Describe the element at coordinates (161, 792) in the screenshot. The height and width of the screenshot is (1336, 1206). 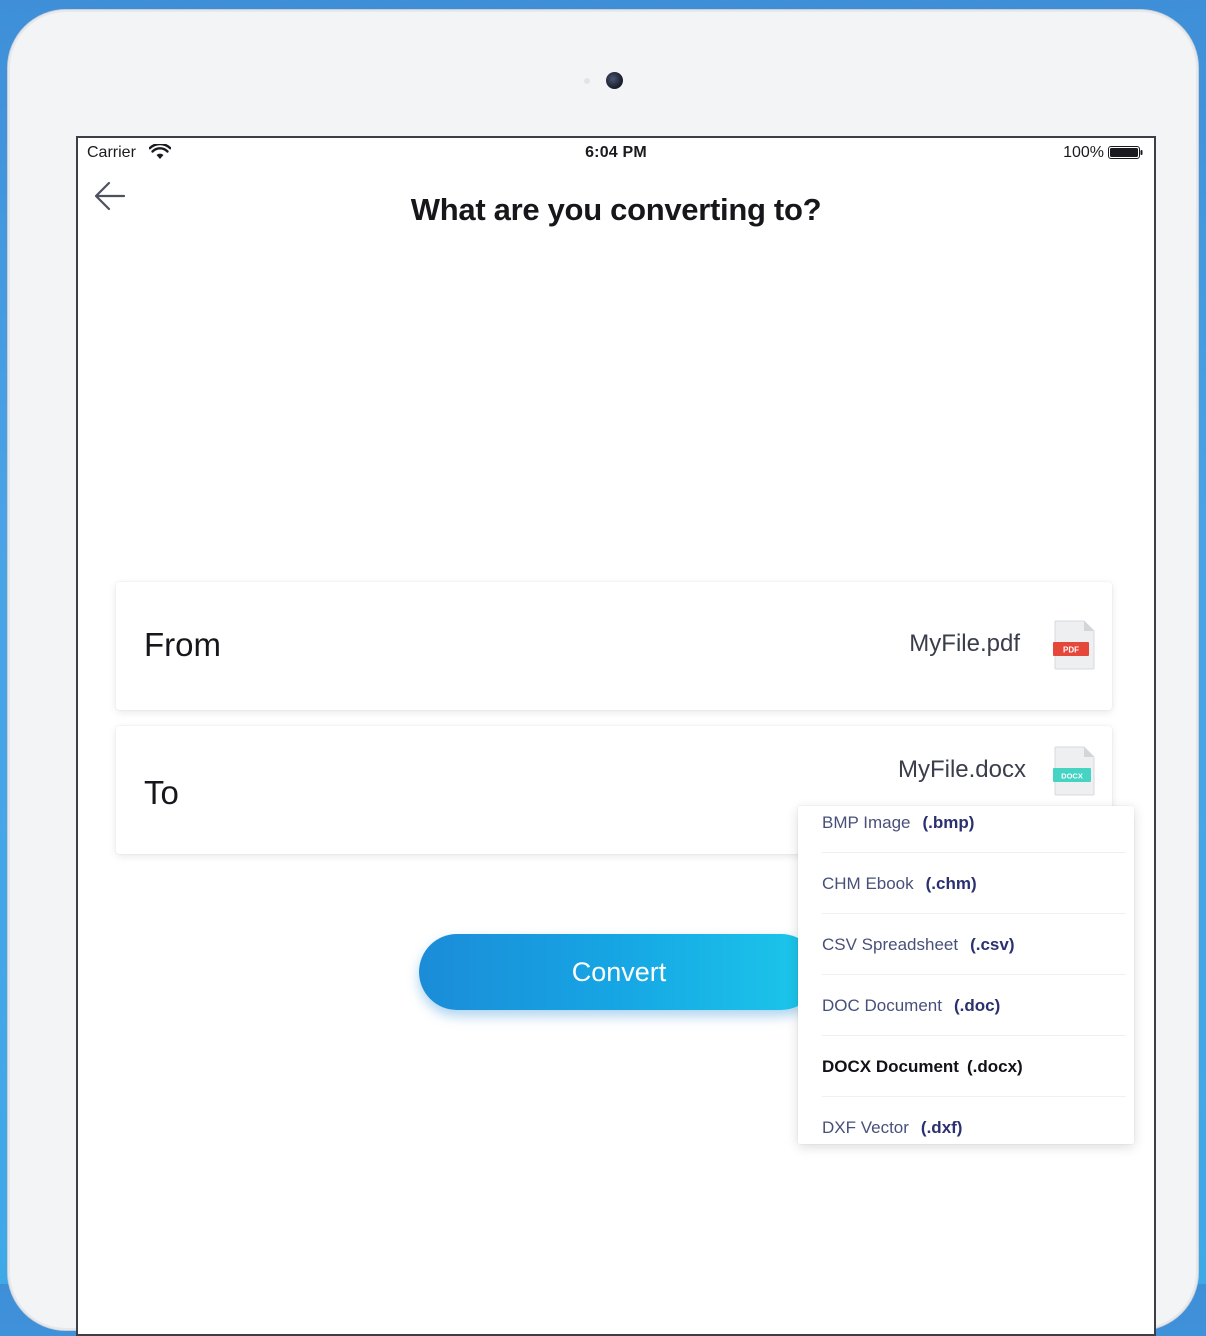
I see `to-label: To` at that location.